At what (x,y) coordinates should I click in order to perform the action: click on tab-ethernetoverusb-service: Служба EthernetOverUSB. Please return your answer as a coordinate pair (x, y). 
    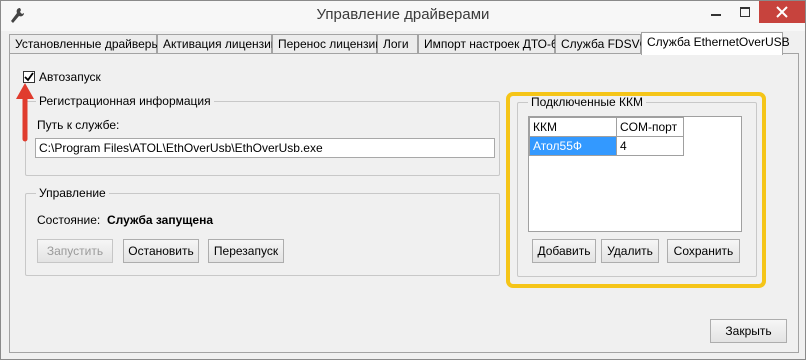
    Looking at the image, I should click on (715, 43).